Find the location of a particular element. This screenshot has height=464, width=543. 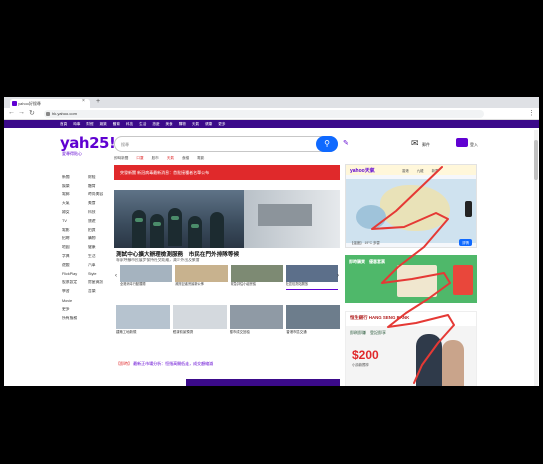

reload-icon: ↻ is located at coordinates (32, 113).